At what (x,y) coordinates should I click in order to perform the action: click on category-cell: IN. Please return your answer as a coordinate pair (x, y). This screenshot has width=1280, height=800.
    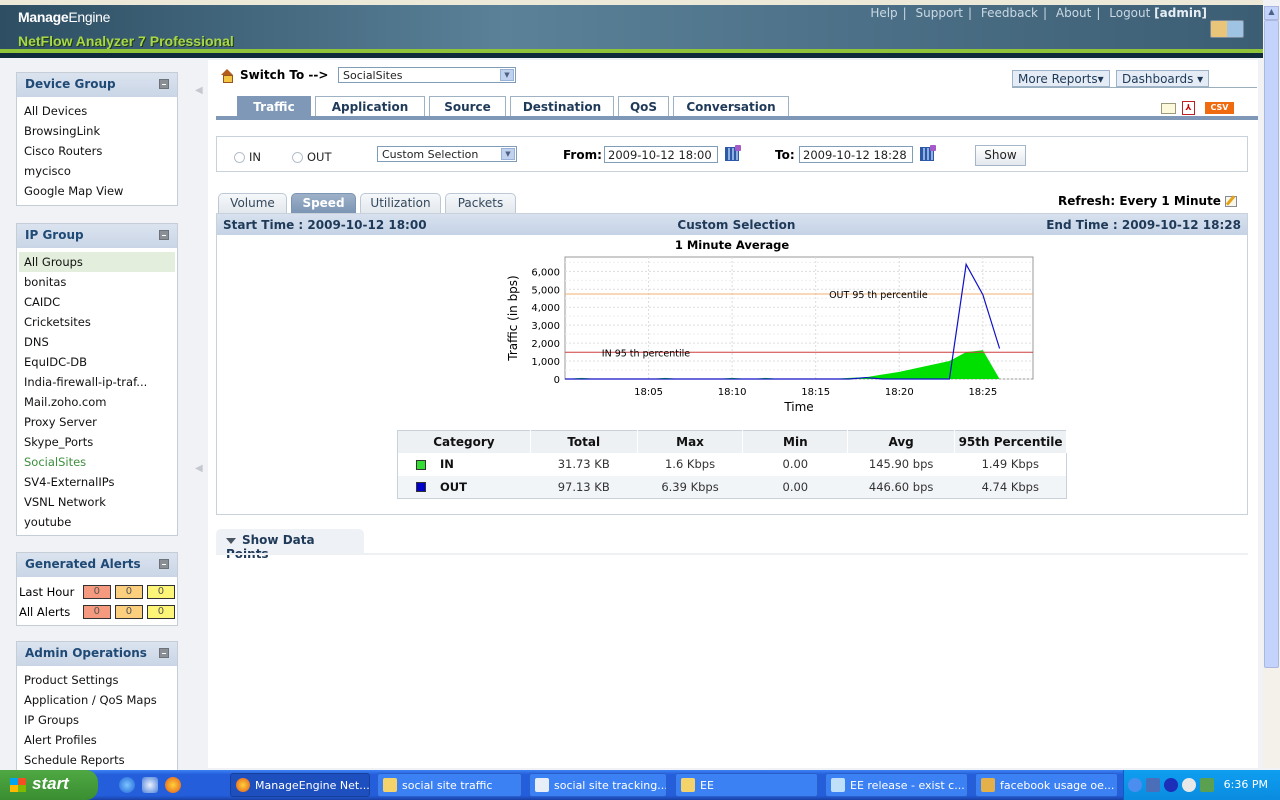
    Looking at the image, I should click on (464, 464).